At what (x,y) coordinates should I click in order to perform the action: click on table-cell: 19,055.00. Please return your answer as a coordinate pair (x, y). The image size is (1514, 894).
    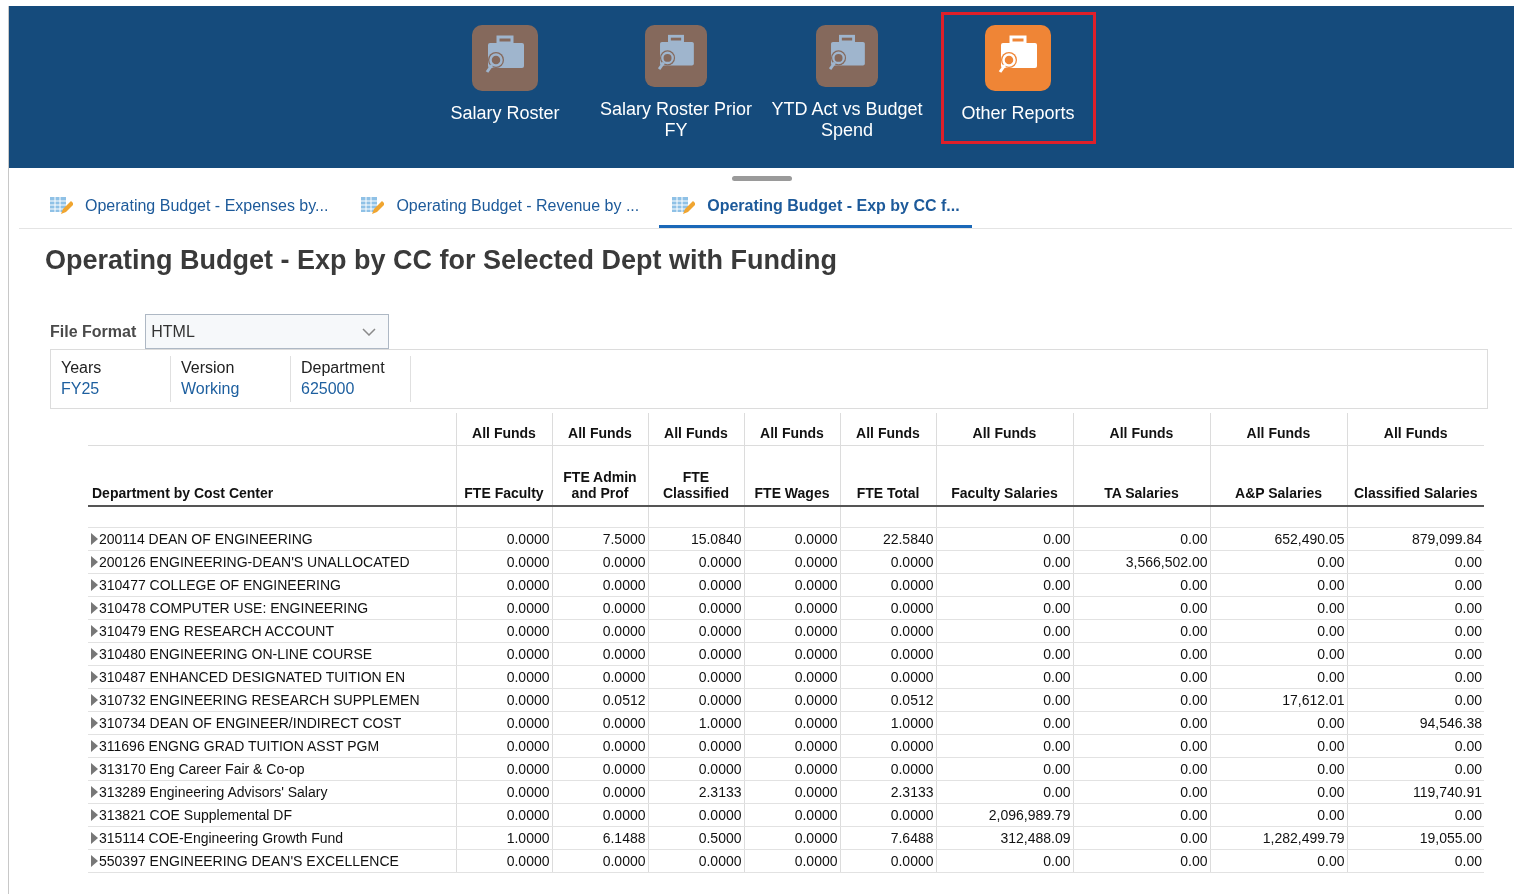
    Looking at the image, I should click on (1415, 838).